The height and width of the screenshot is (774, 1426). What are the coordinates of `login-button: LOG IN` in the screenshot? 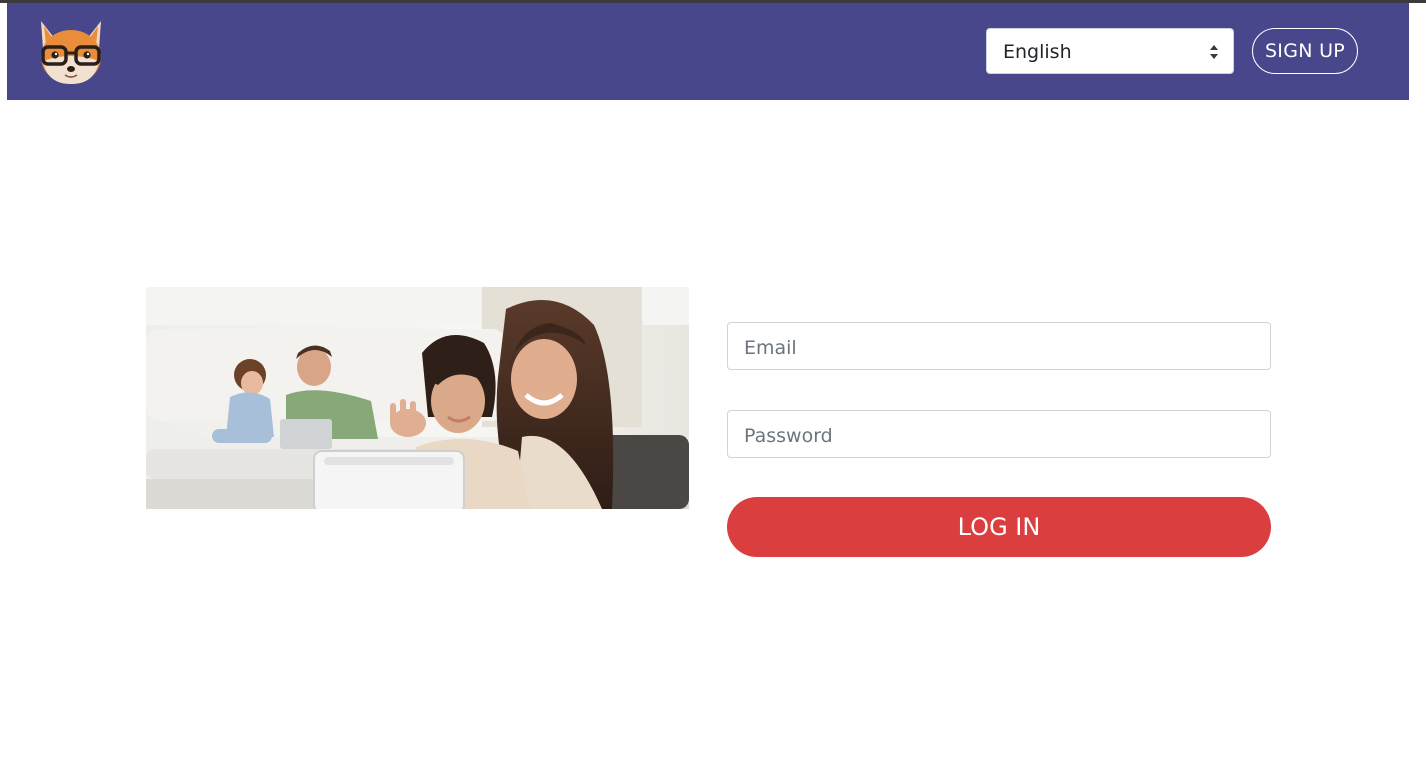 It's located at (999, 527).